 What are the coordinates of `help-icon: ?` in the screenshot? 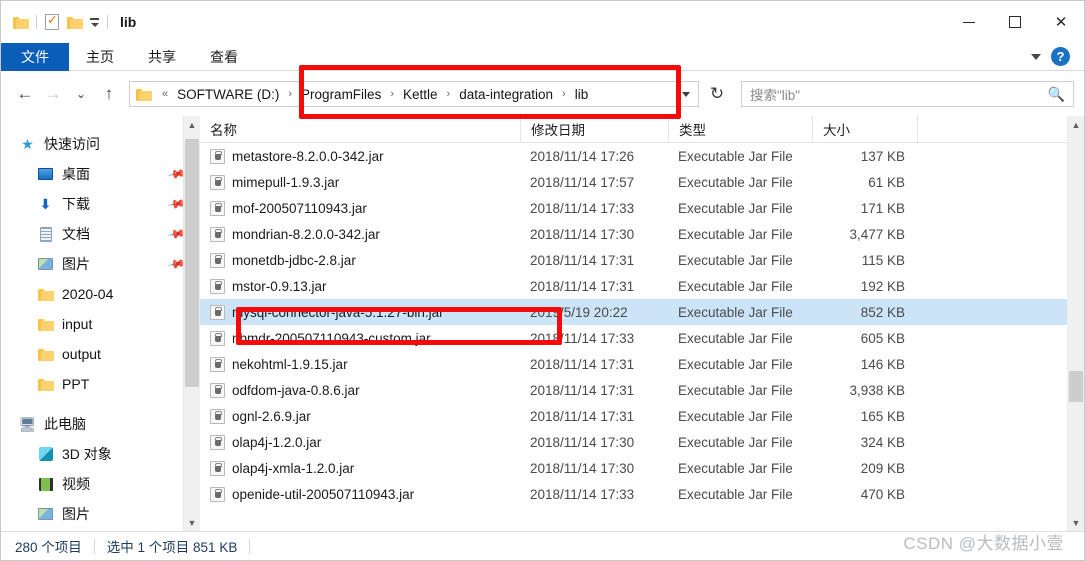 It's located at (1060, 56).